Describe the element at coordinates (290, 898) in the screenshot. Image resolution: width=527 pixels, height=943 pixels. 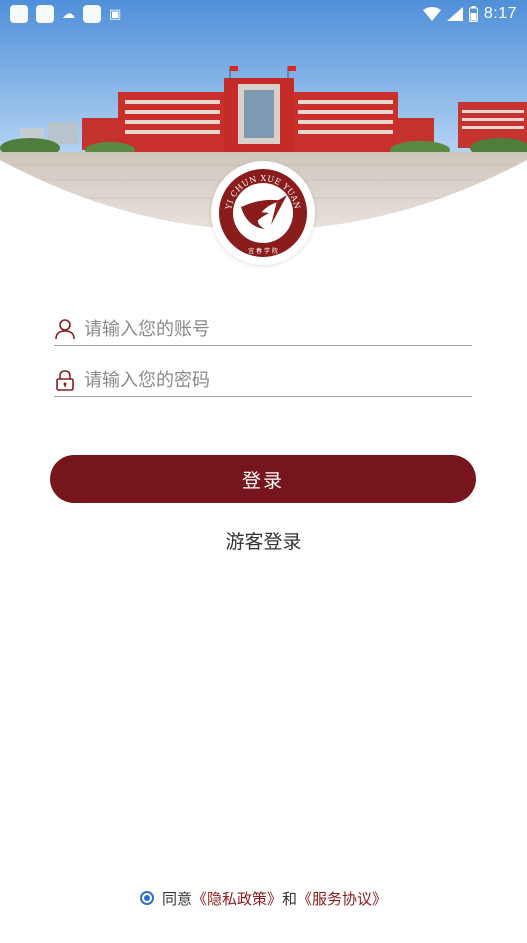
I see `agreement-conjunction: 和` at that location.